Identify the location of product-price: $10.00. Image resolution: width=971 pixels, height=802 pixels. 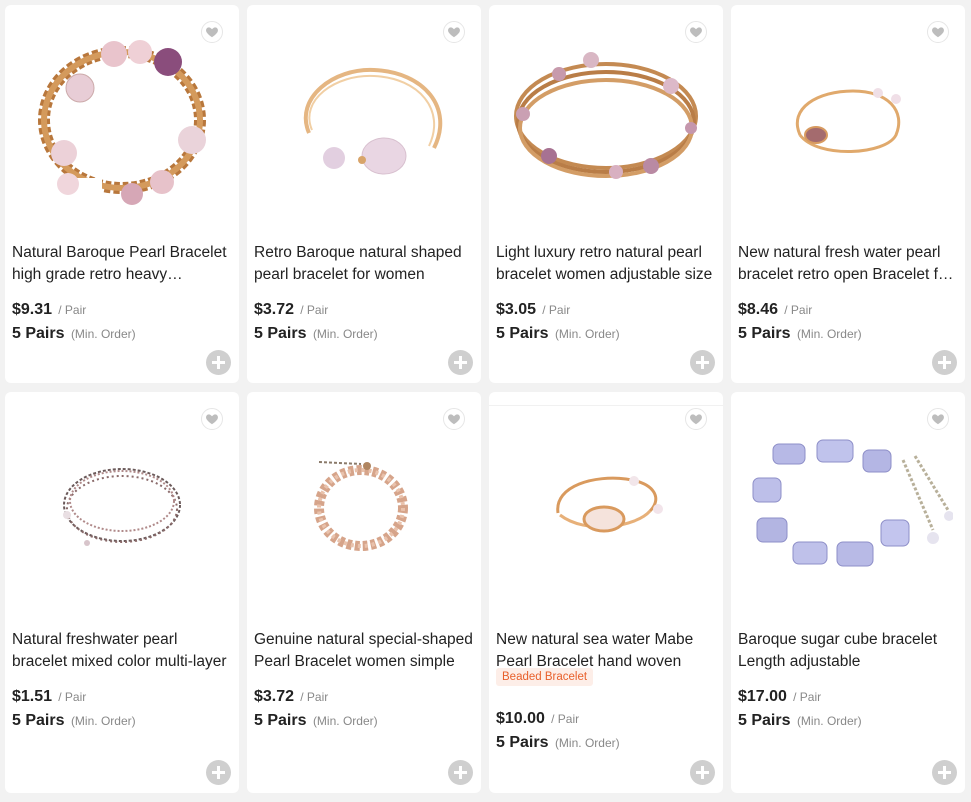
(520, 718).